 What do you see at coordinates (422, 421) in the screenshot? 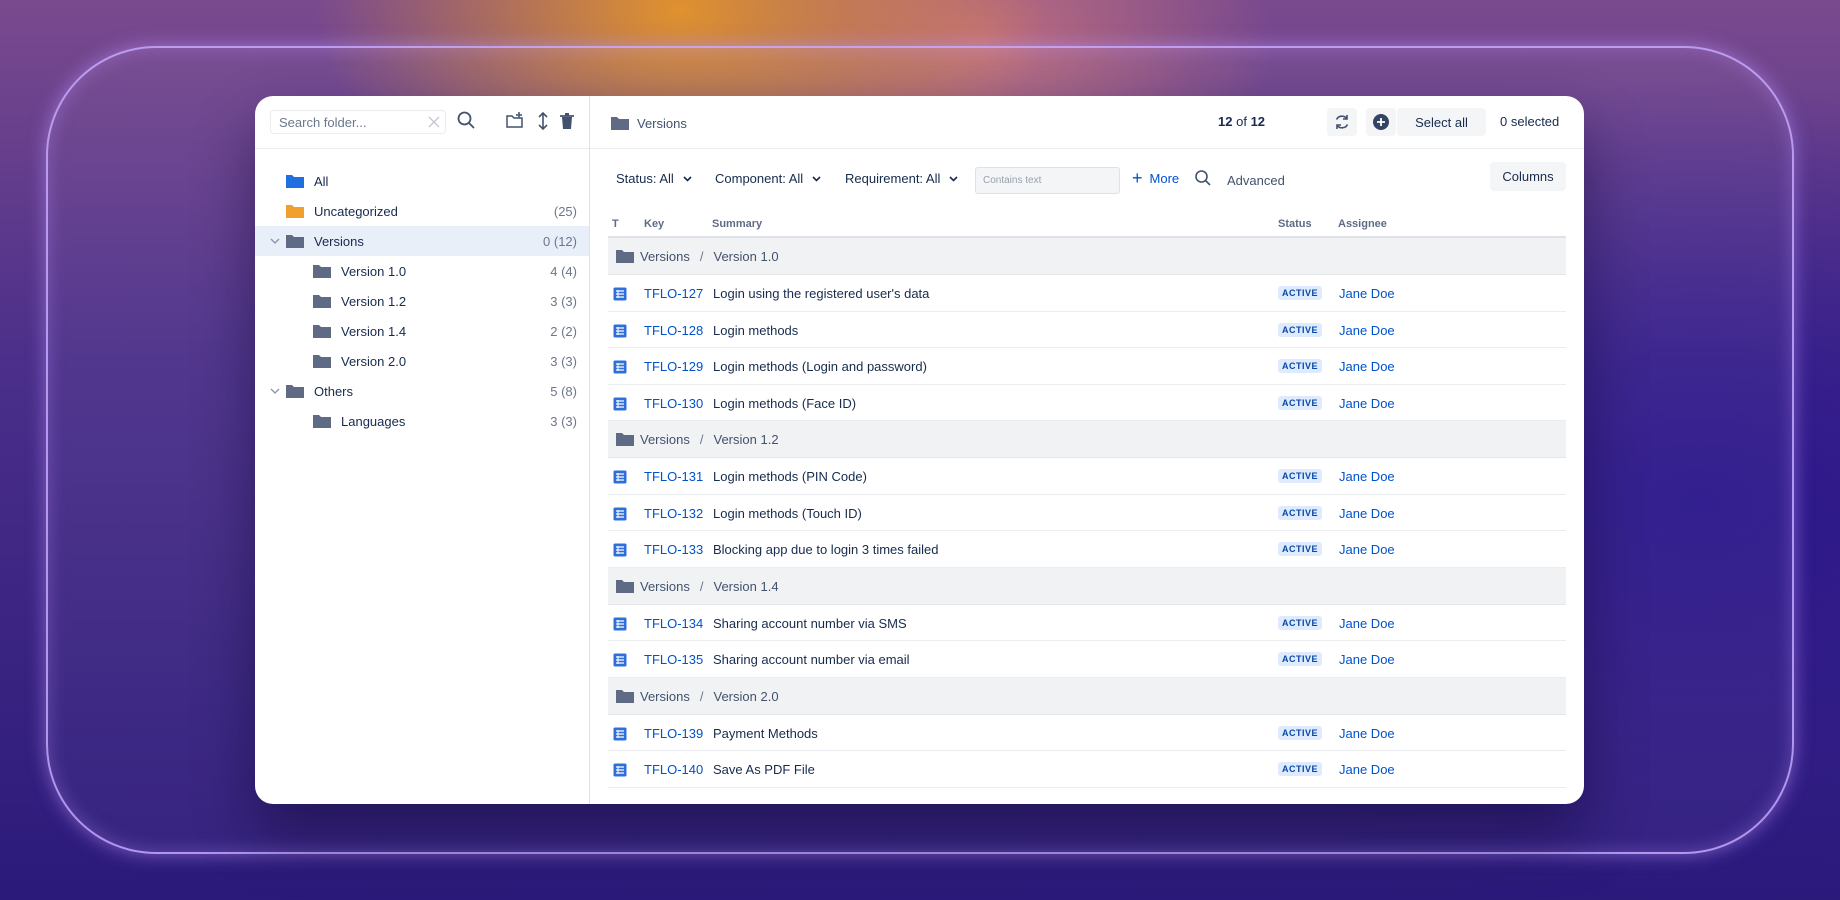
I see `tree-item: Languages 3 (3)` at bounding box center [422, 421].